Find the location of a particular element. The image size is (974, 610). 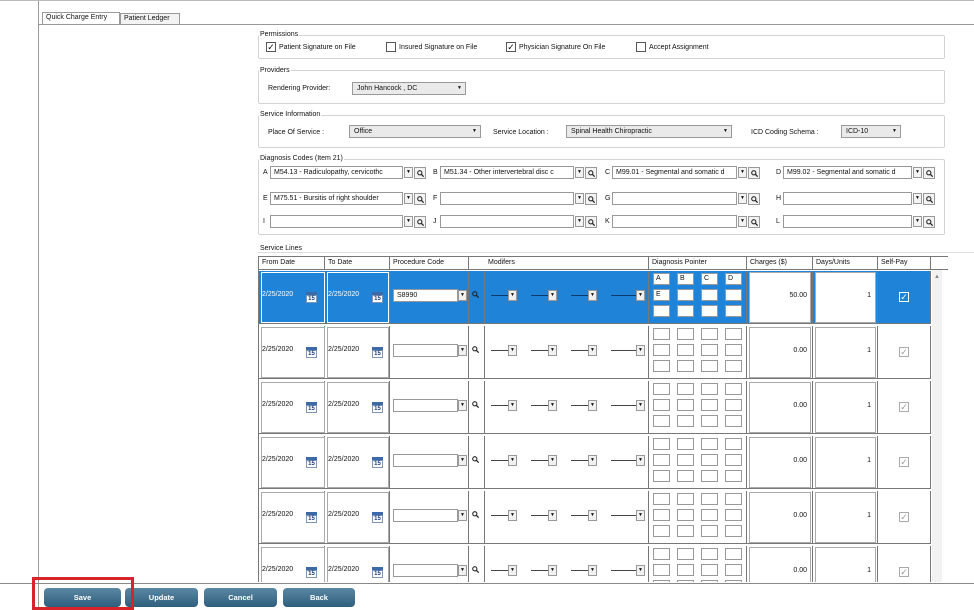

diagnosis-code-f-input is located at coordinates (507, 198).